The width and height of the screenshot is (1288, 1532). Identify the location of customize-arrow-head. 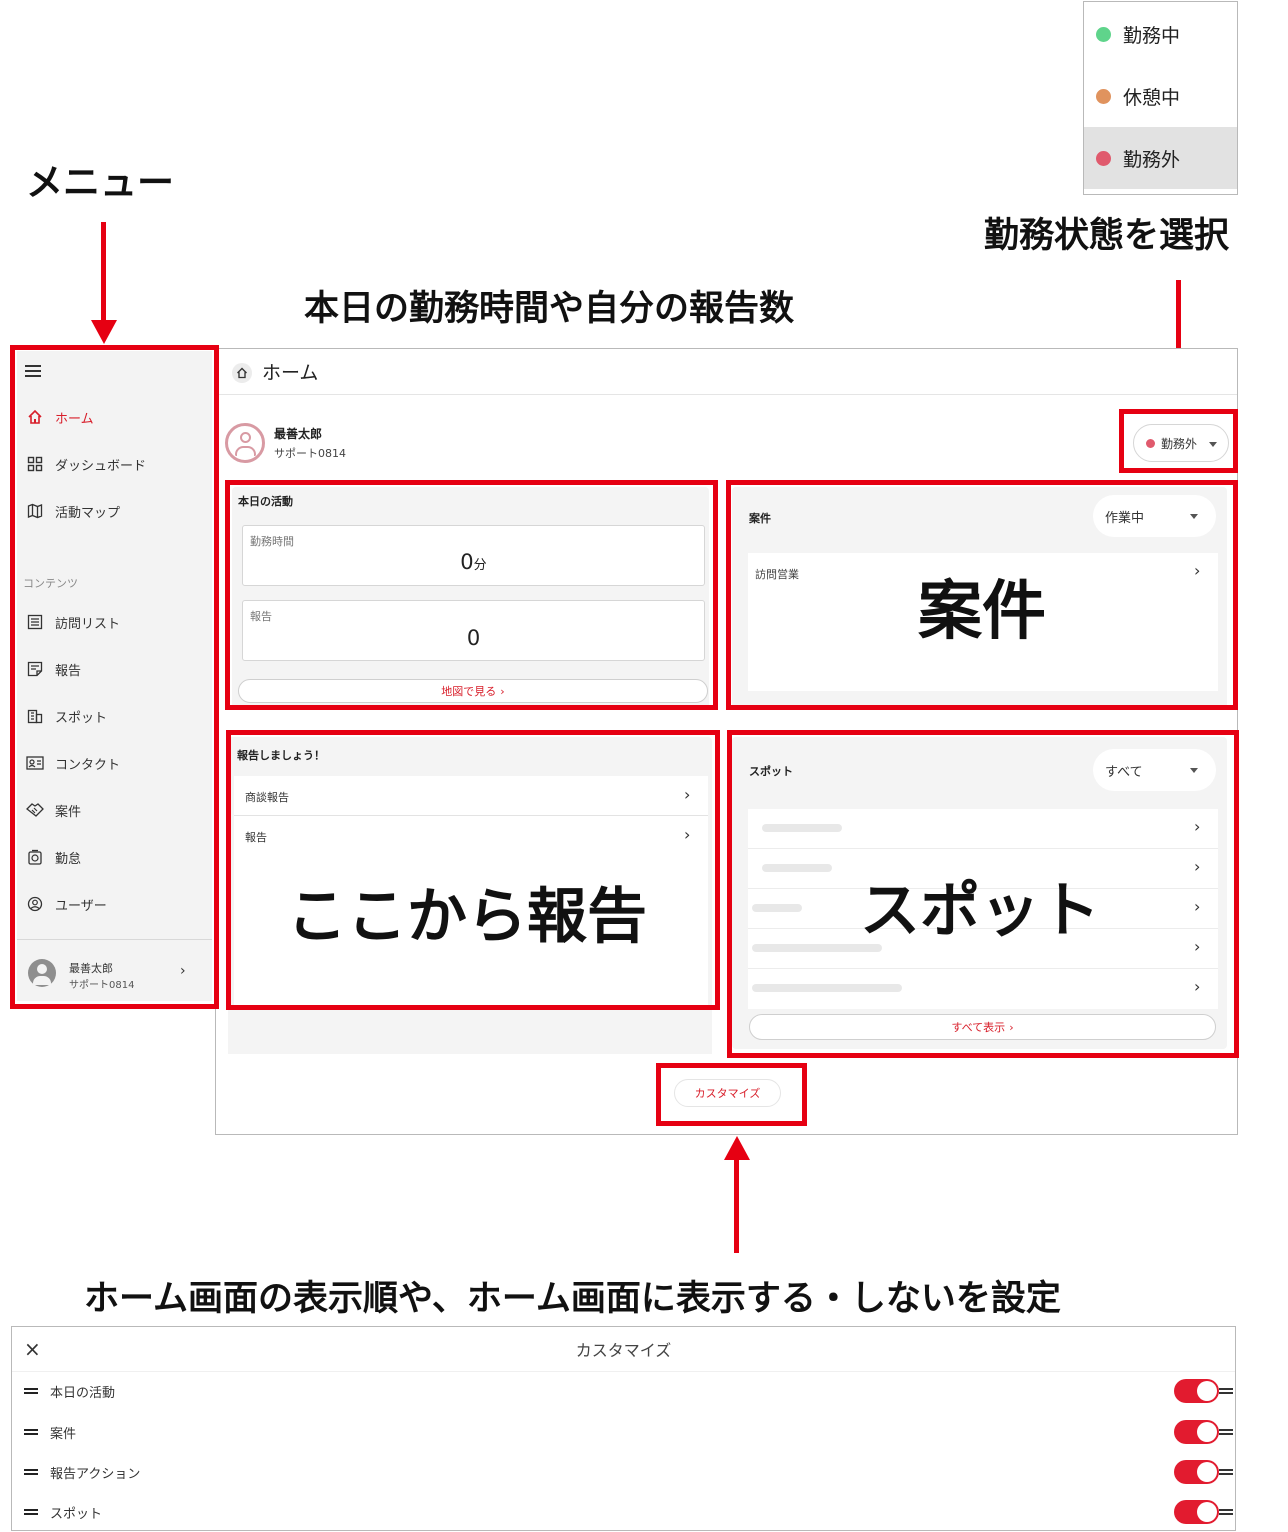
(737, 1148).